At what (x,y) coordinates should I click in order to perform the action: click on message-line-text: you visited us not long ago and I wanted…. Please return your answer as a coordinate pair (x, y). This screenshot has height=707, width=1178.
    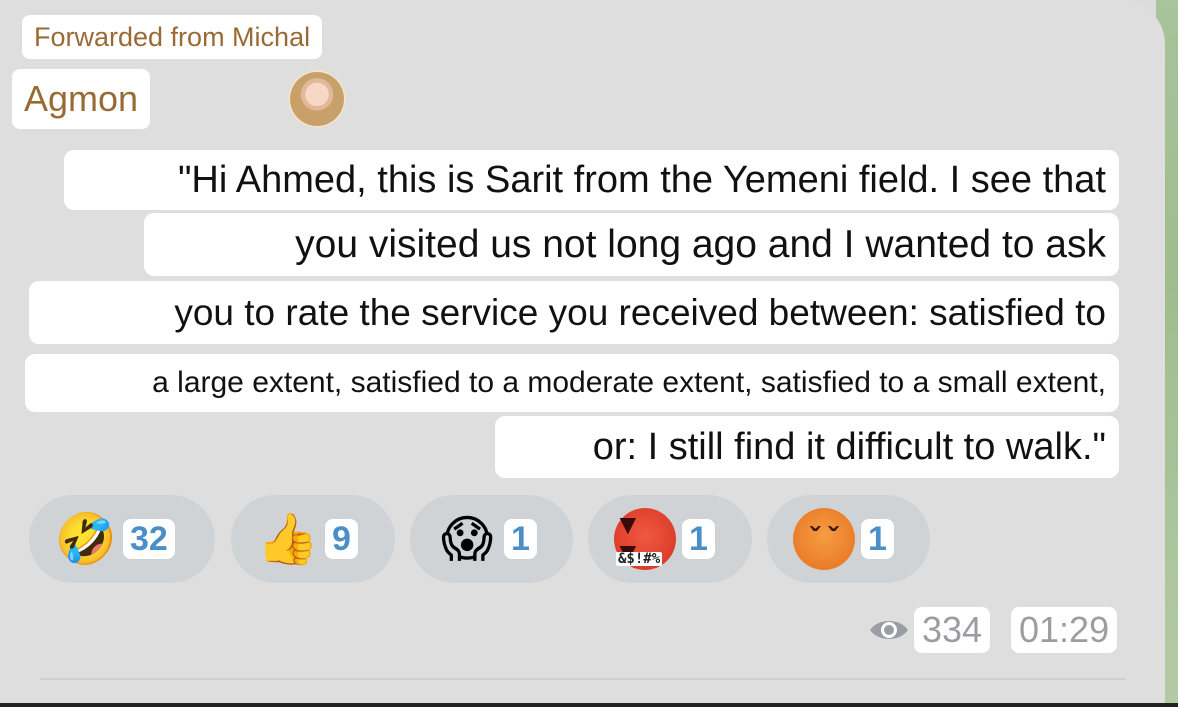
    Looking at the image, I should click on (700, 244).